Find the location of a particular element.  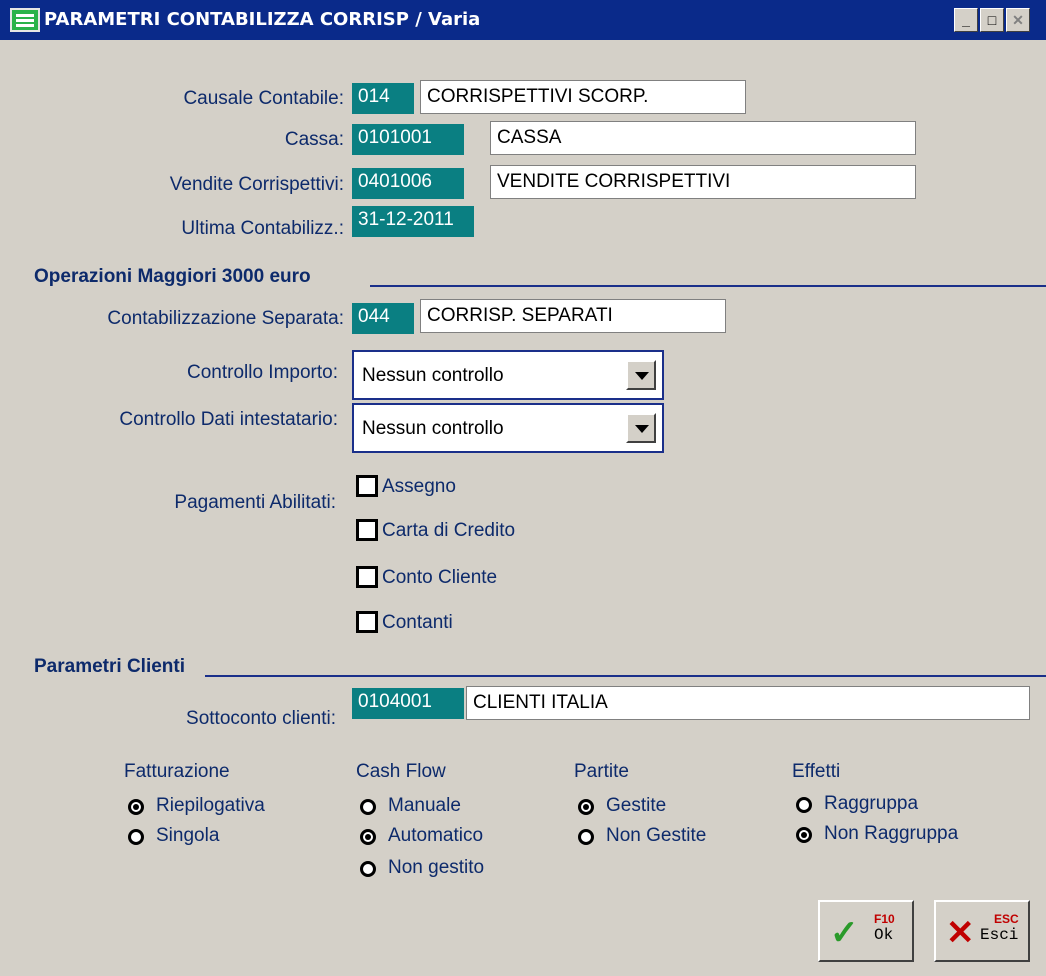

automatico-label: Automatico is located at coordinates (436, 835).